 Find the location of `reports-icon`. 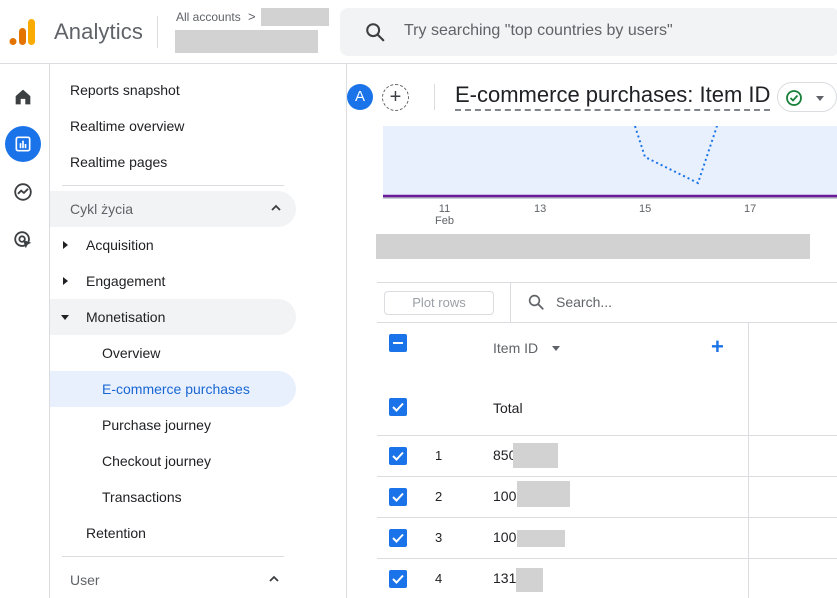

reports-icon is located at coordinates (23, 144).